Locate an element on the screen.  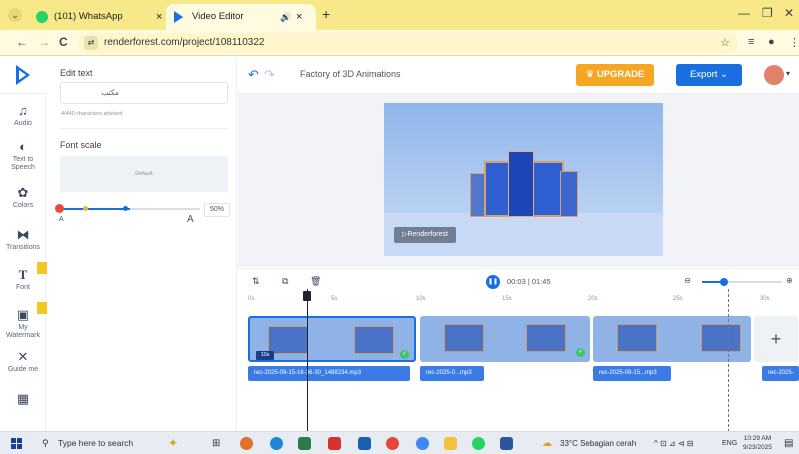
upgrade-button: ♛ UPGRADE is located at coordinates (615, 75).